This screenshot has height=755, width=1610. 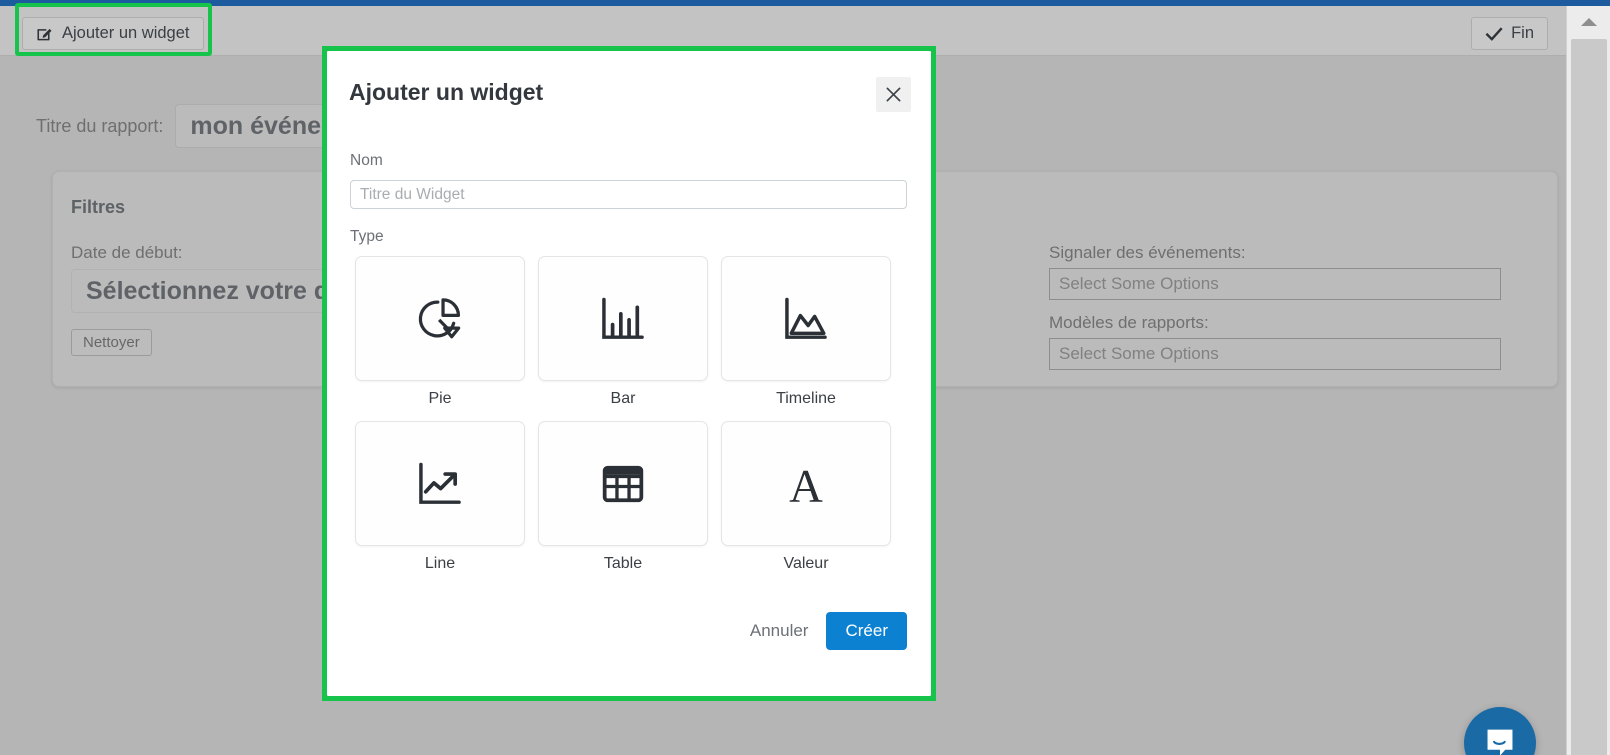 I want to click on bar-chart-icon, so click(x=623, y=318).